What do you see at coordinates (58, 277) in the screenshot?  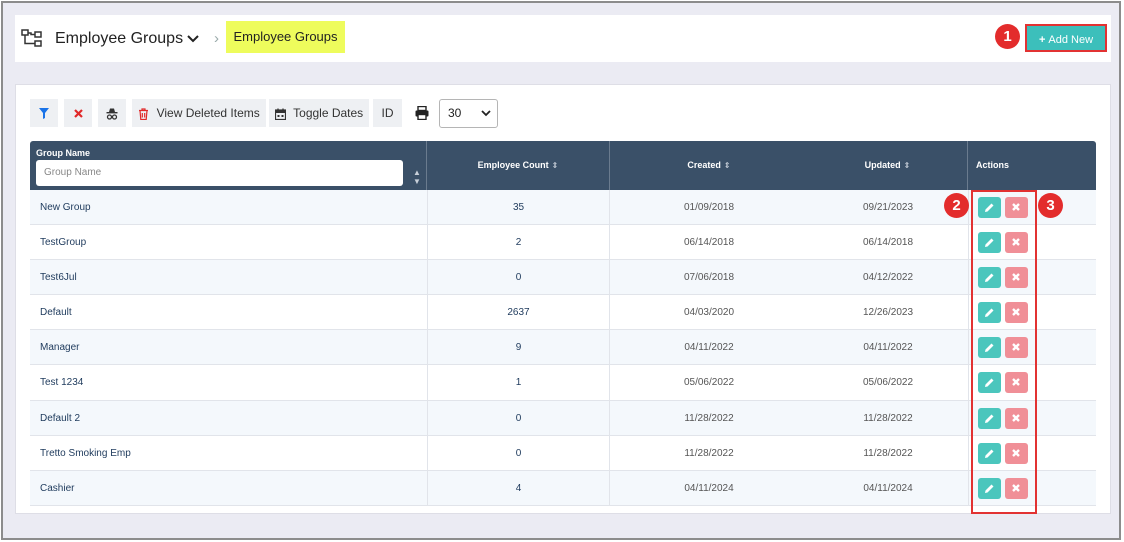 I see `group-name-cell: Test6Jul` at bounding box center [58, 277].